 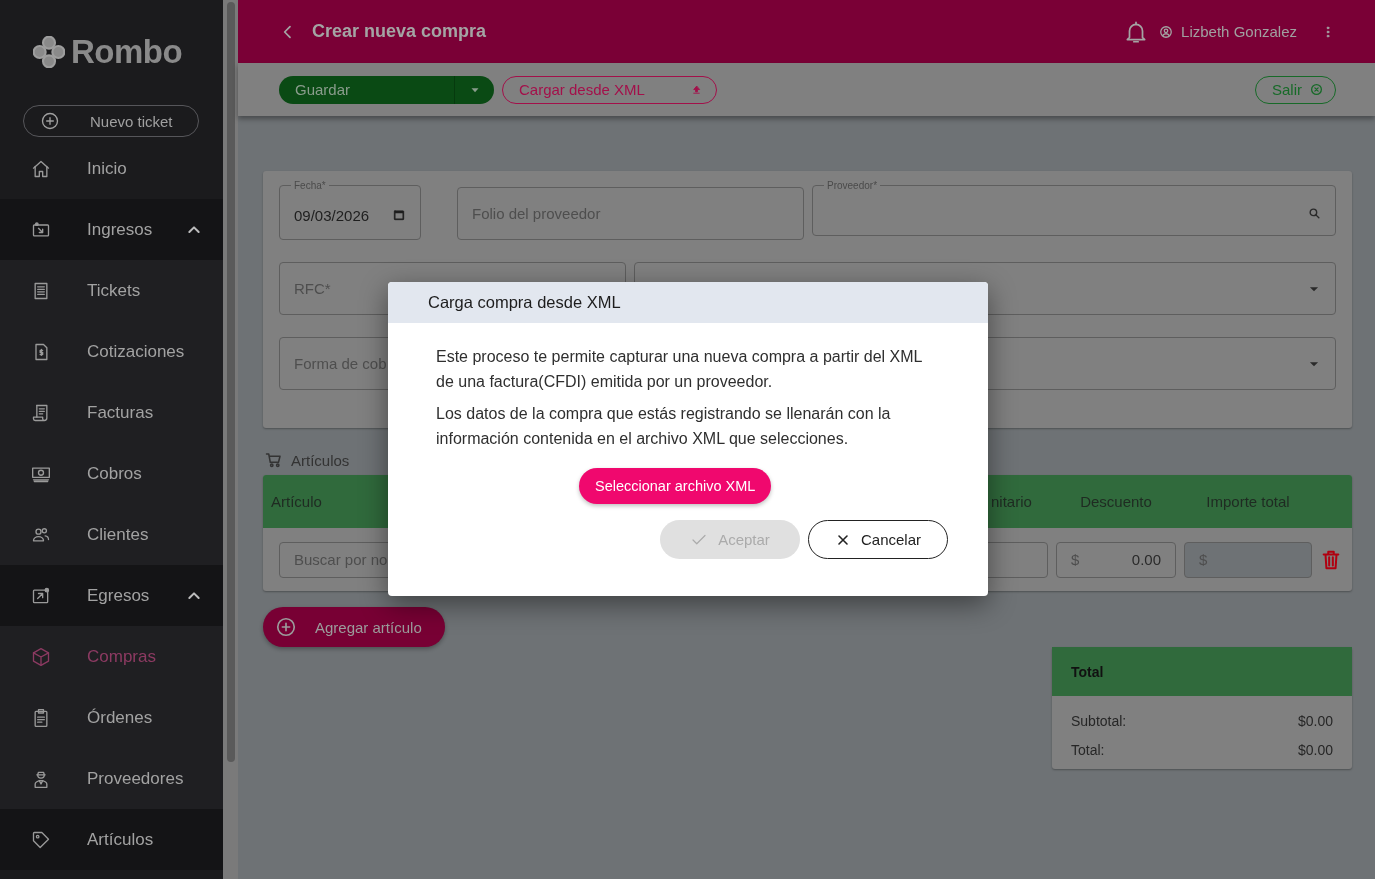 I want to click on dialog-text: Los datos de la compra que estás registrando se llenarán con la información contenida en el archivo XML que selecciones., so click(x=664, y=426).